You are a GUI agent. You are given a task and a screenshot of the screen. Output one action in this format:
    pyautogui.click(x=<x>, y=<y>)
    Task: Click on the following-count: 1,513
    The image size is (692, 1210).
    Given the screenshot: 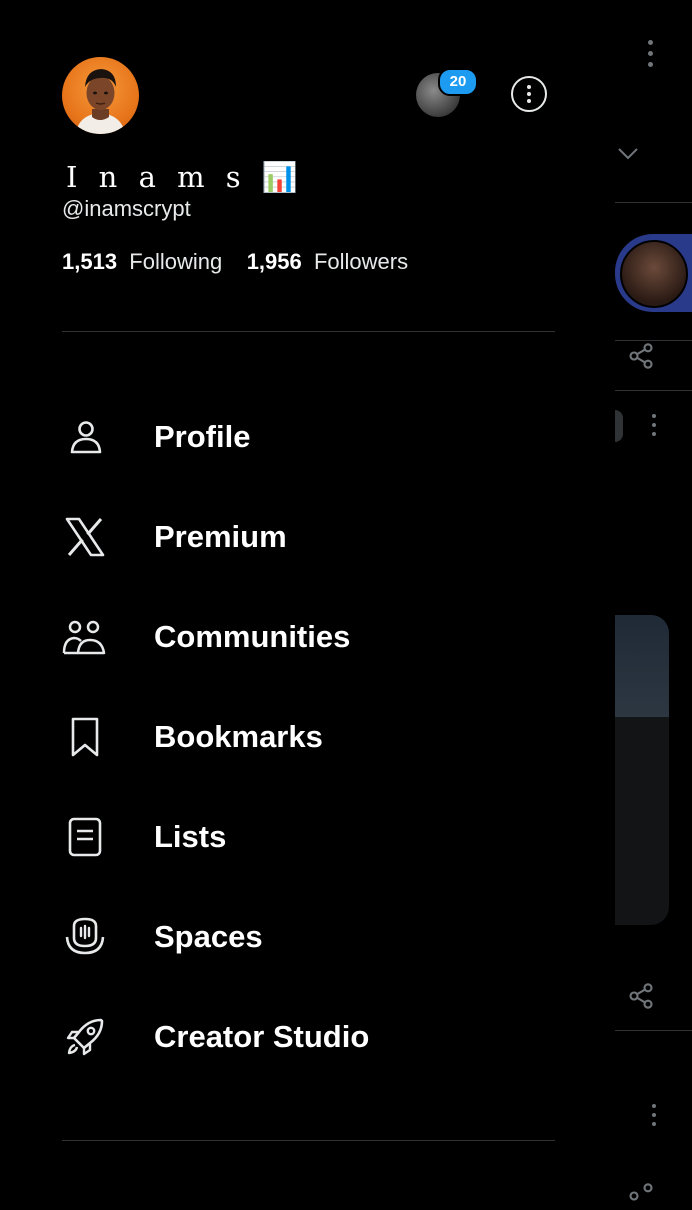 What is the action you would take?
    pyautogui.click(x=90, y=261)
    